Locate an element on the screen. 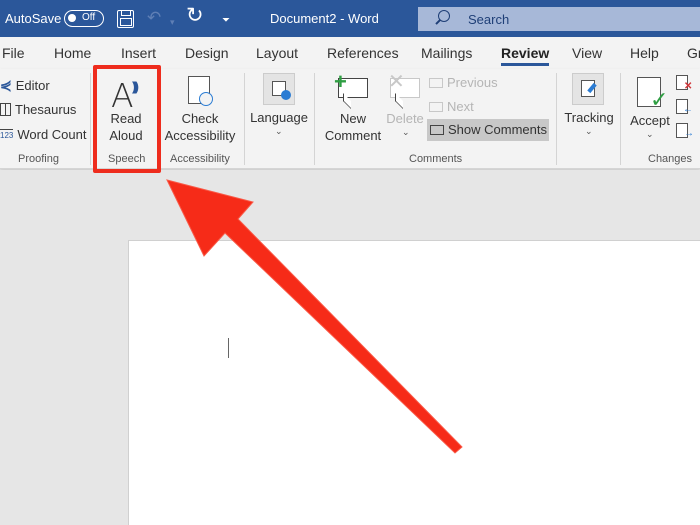  tab-view: View is located at coordinates (587, 53).